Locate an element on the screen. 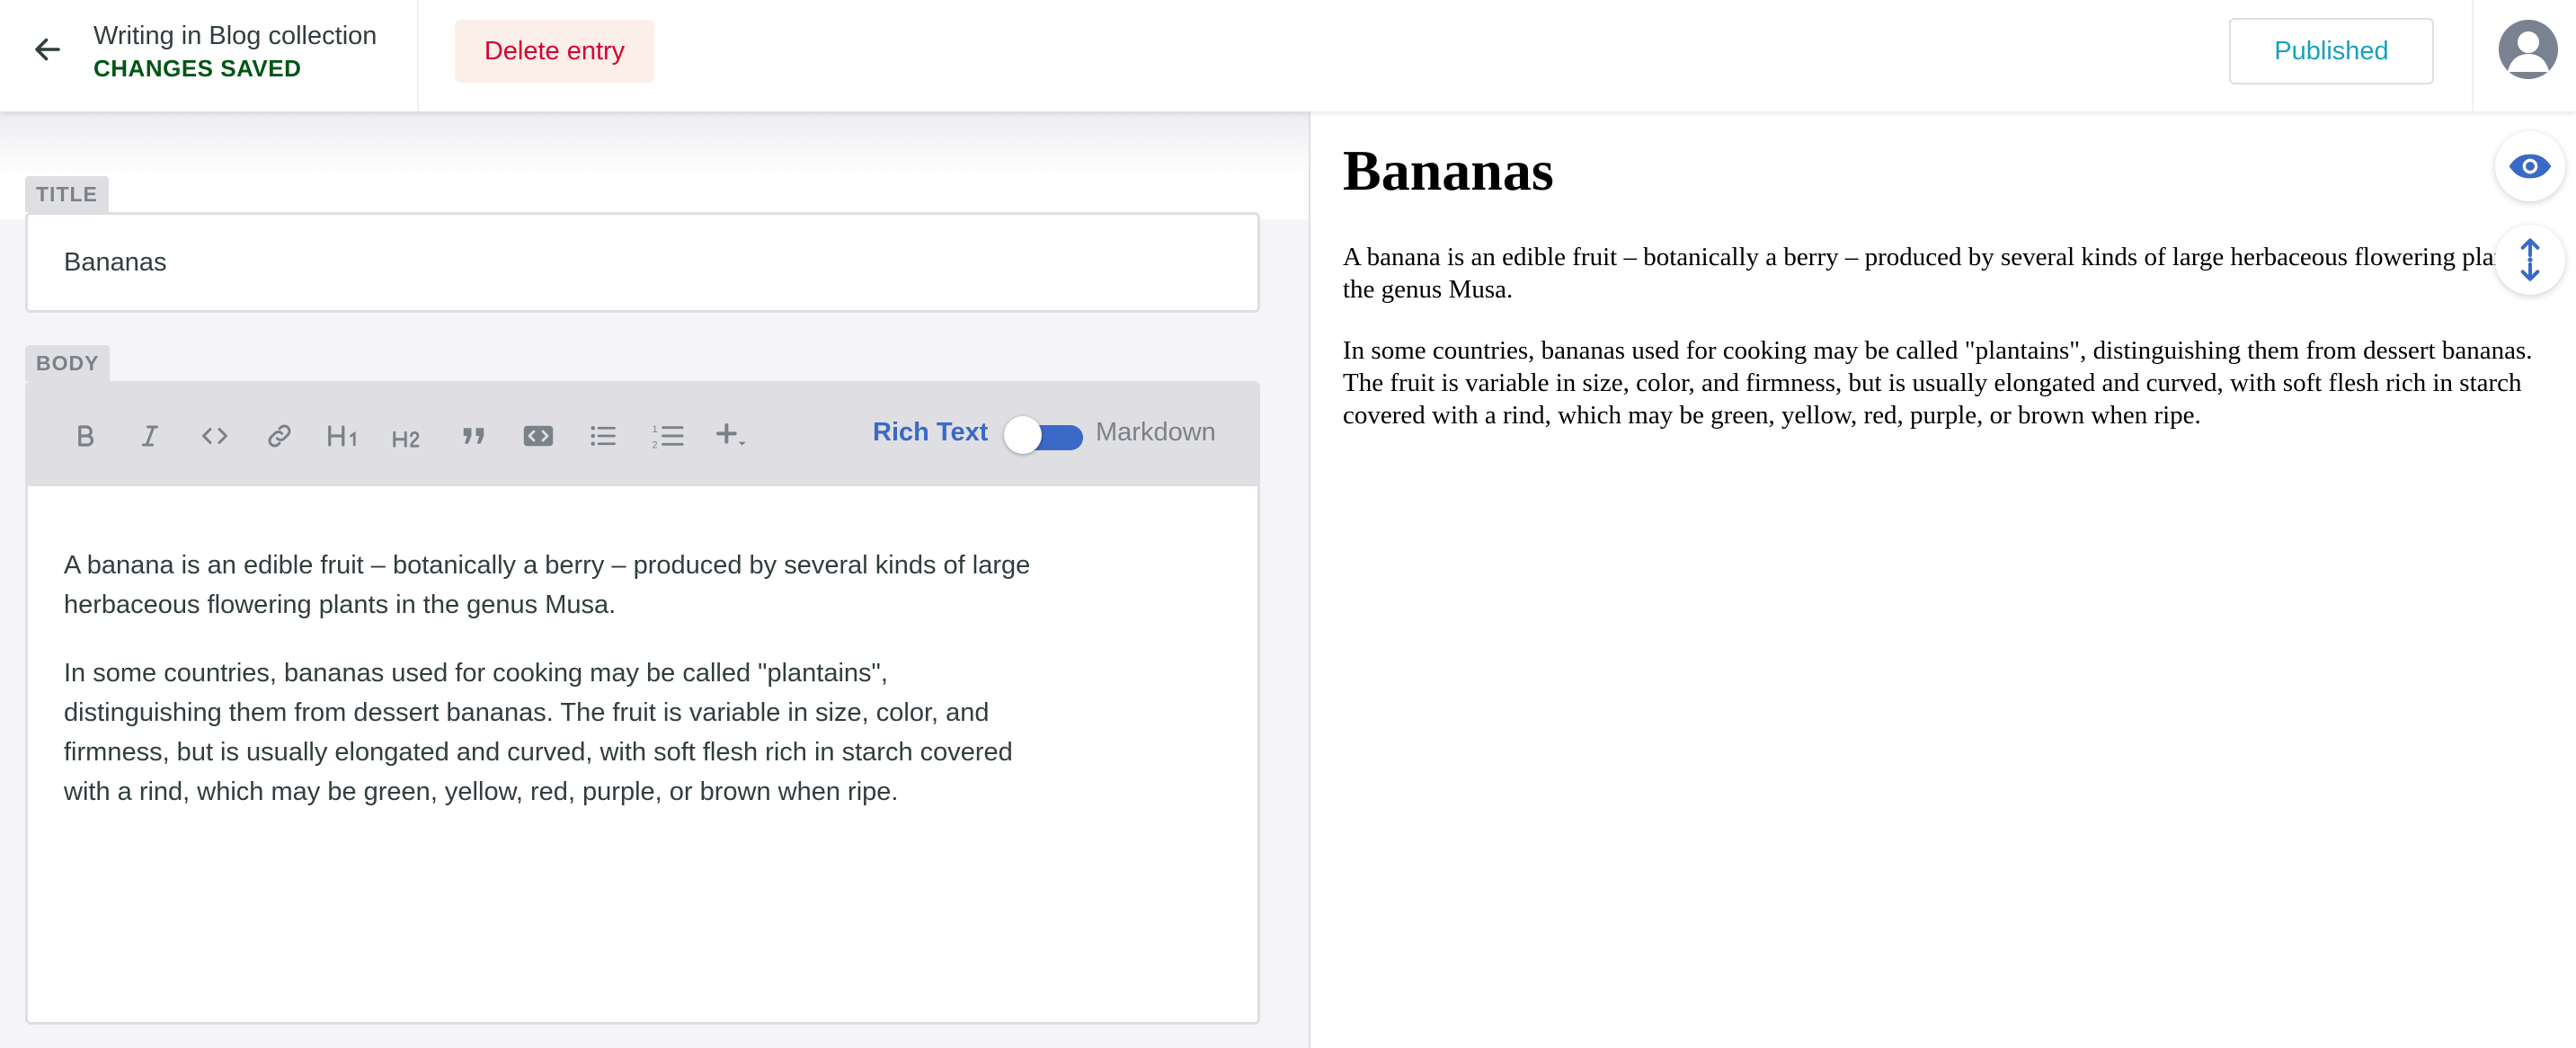 The height and width of the screenshot is (1048, 2576). bold-icon is located at coordinates (85, 436).